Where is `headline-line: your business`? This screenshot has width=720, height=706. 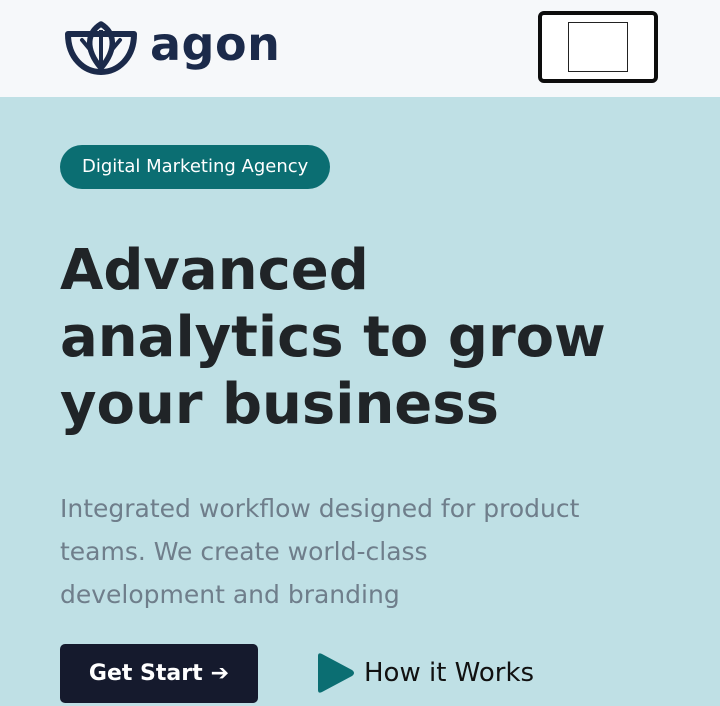 headline-line: your business is located at coordinates (279, 404).